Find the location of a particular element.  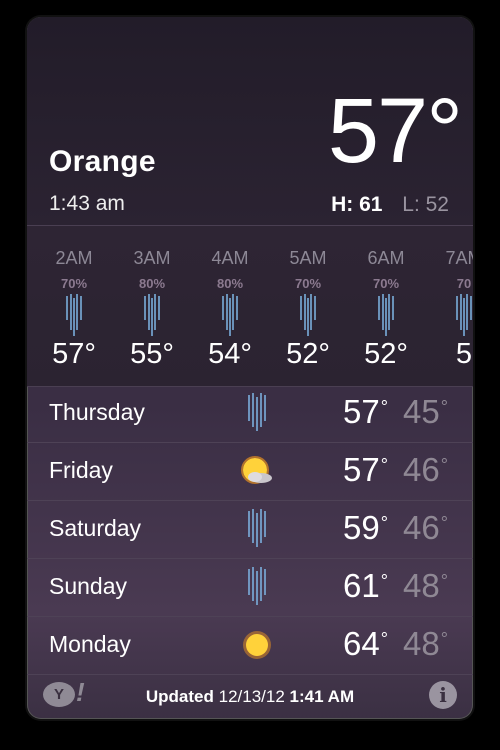

hourly-item: 4AM 80% 54° is located at coordinates (230, 306).